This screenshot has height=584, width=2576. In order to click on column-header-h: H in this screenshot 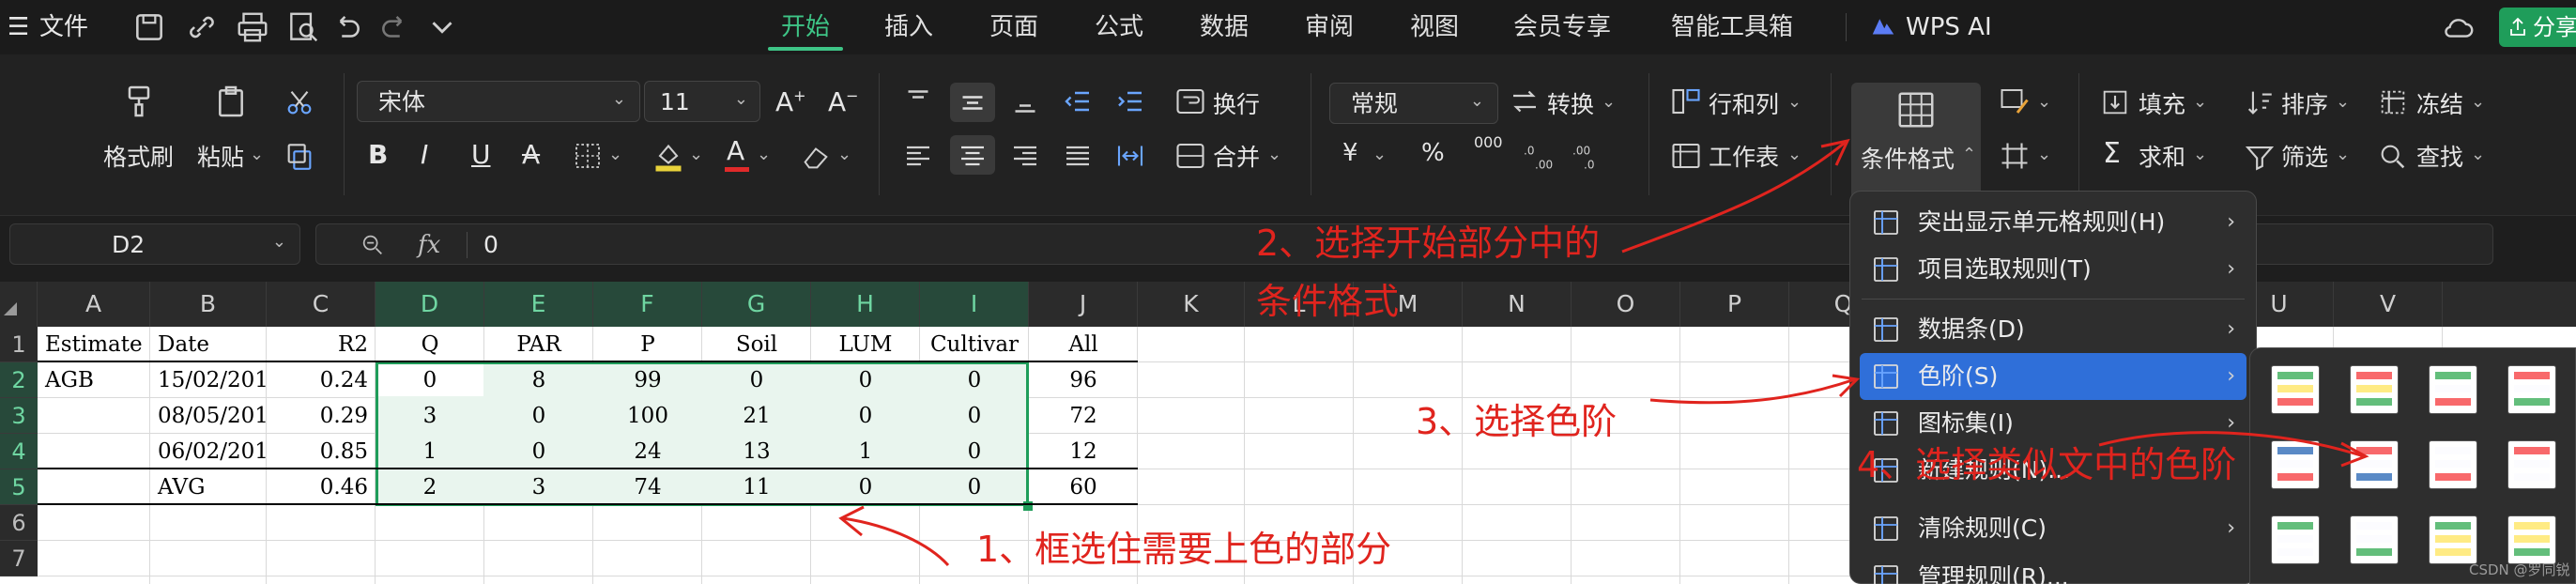, I will do `click(866, 304)`.